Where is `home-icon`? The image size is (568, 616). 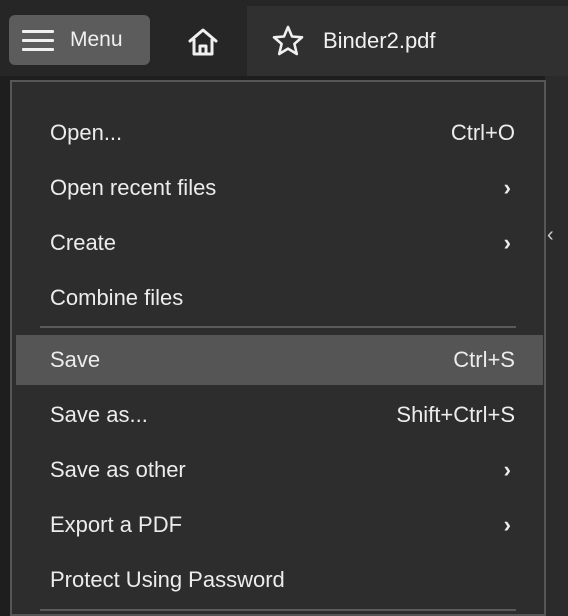 home-icon is located at coordinates (203, 42).